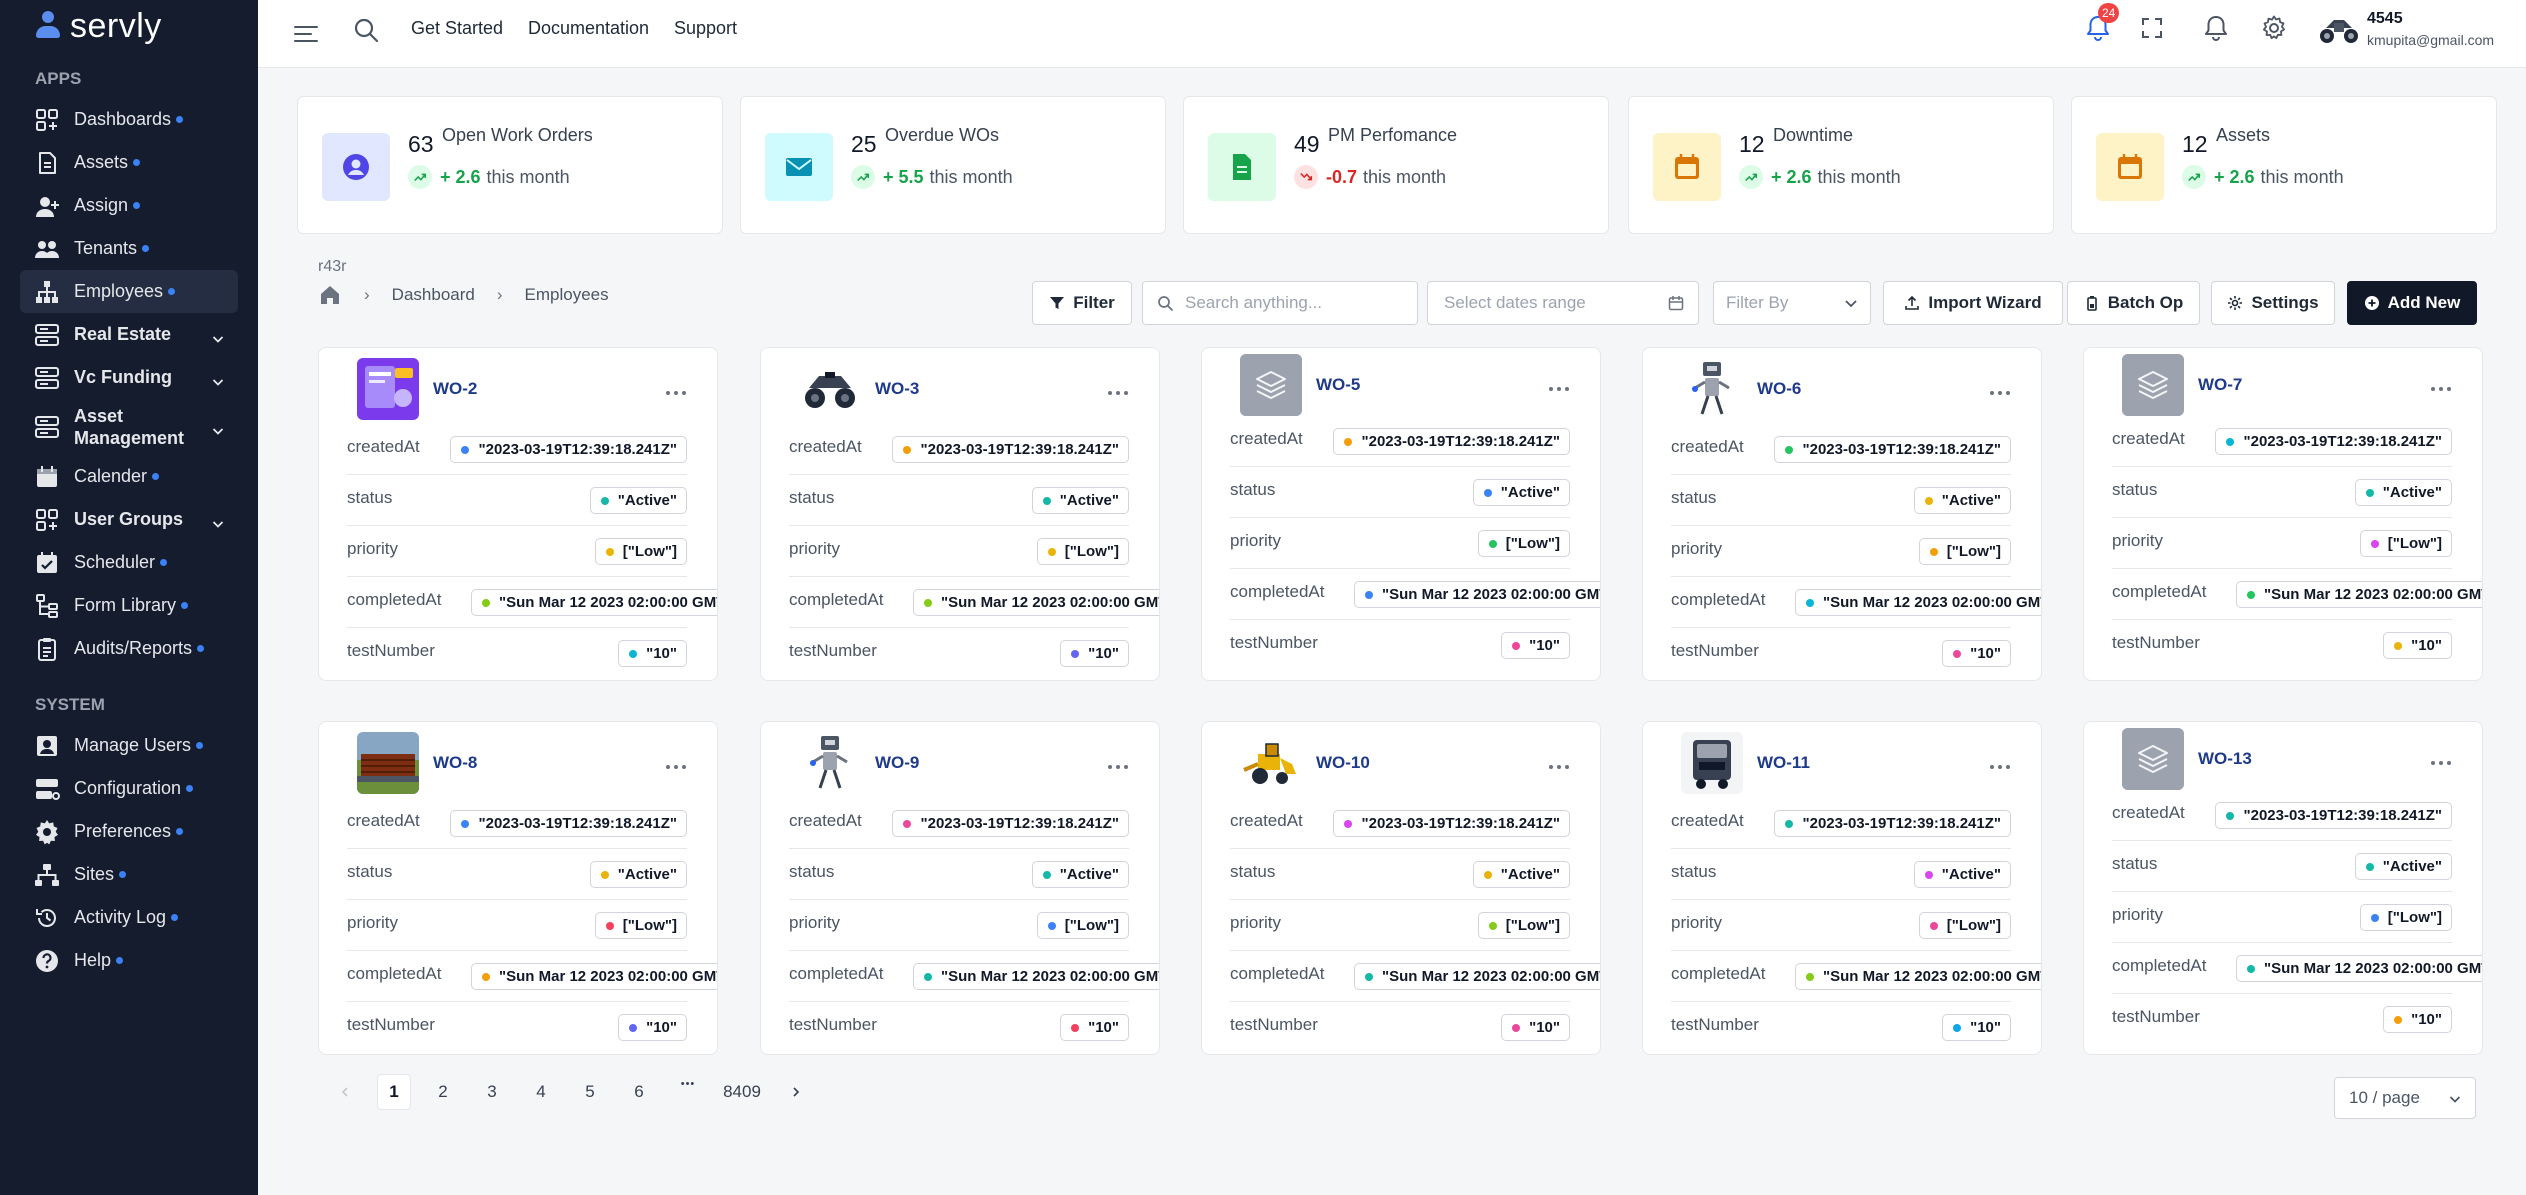  I want to click on next-page-icon, so click(796, 1092).